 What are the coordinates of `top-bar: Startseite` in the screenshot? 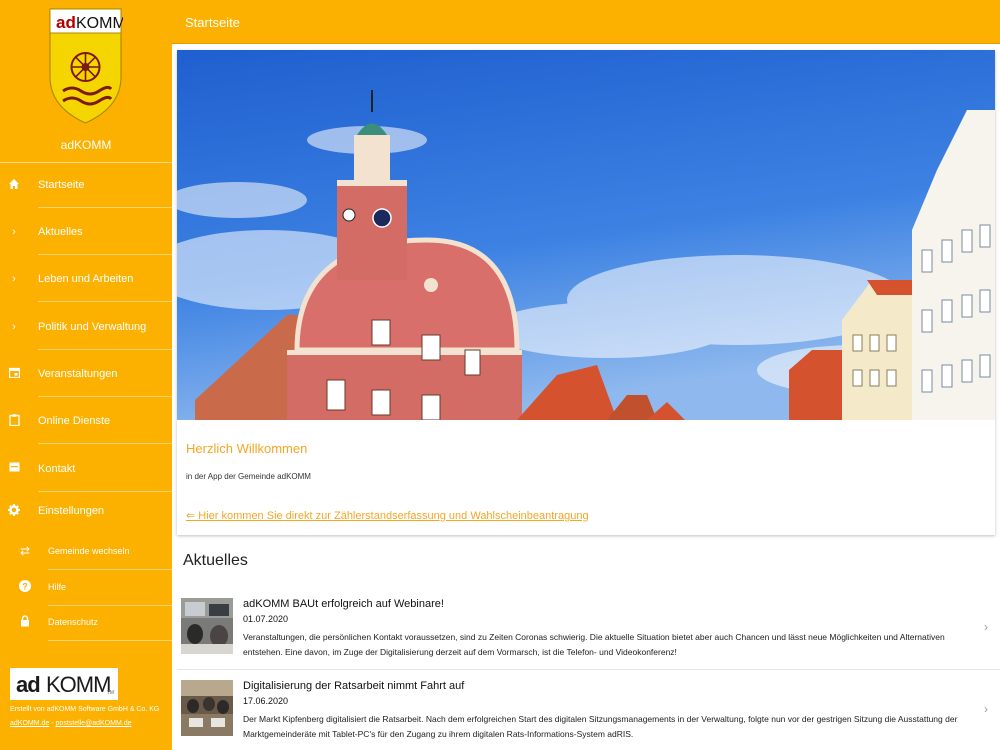 It's located at (586, 22).